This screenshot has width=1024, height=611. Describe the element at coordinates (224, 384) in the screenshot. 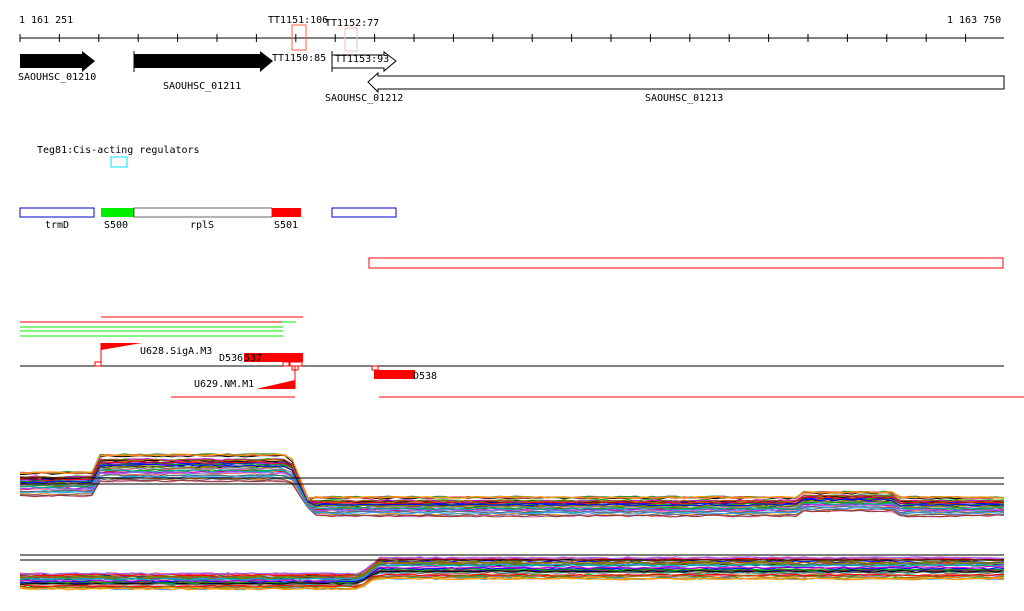

I see `element-label: U629.NM.M1` at that location.